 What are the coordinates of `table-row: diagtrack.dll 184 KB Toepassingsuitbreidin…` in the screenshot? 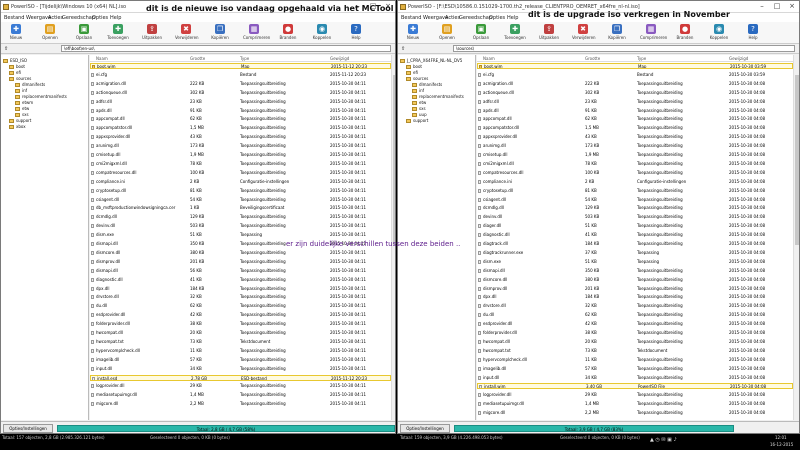 It's located at (635, 244).